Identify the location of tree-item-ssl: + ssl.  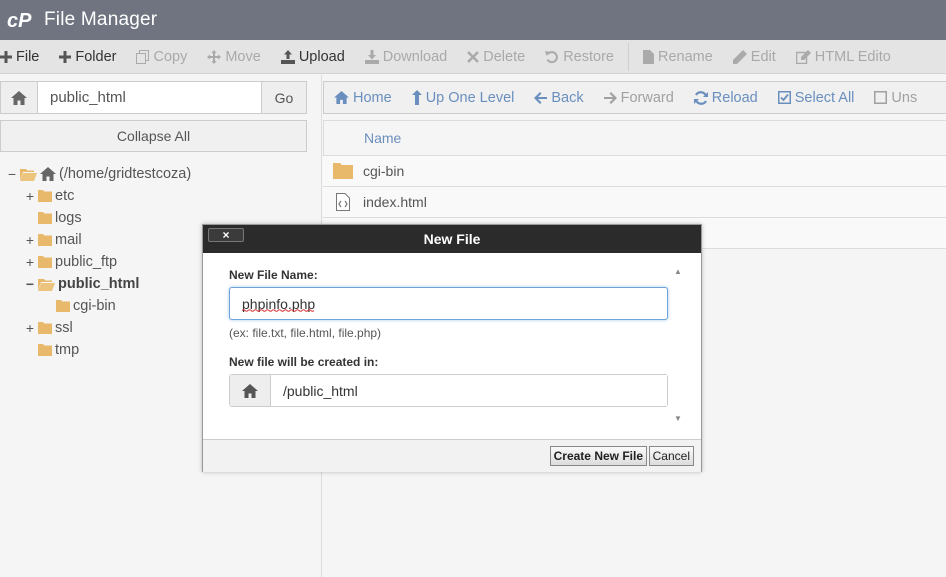
(48, 328).